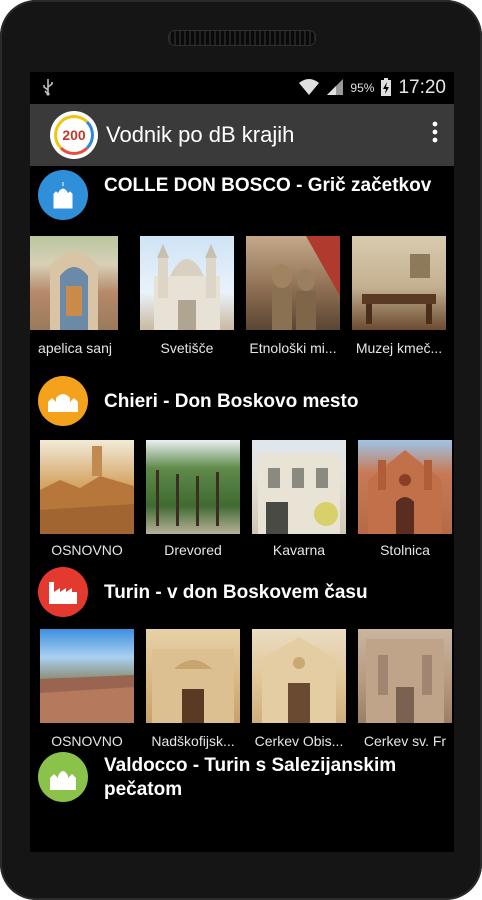 This screenshot has height=900, width=482. I want to click on app-logo-text: 200, so click(74, 135).